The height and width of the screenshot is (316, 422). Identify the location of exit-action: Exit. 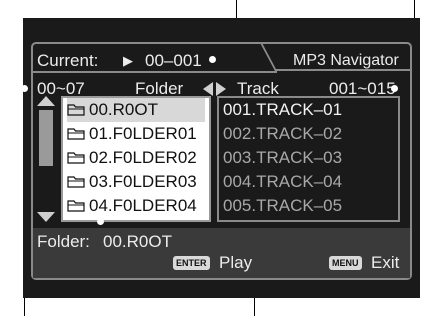
(385, 263).